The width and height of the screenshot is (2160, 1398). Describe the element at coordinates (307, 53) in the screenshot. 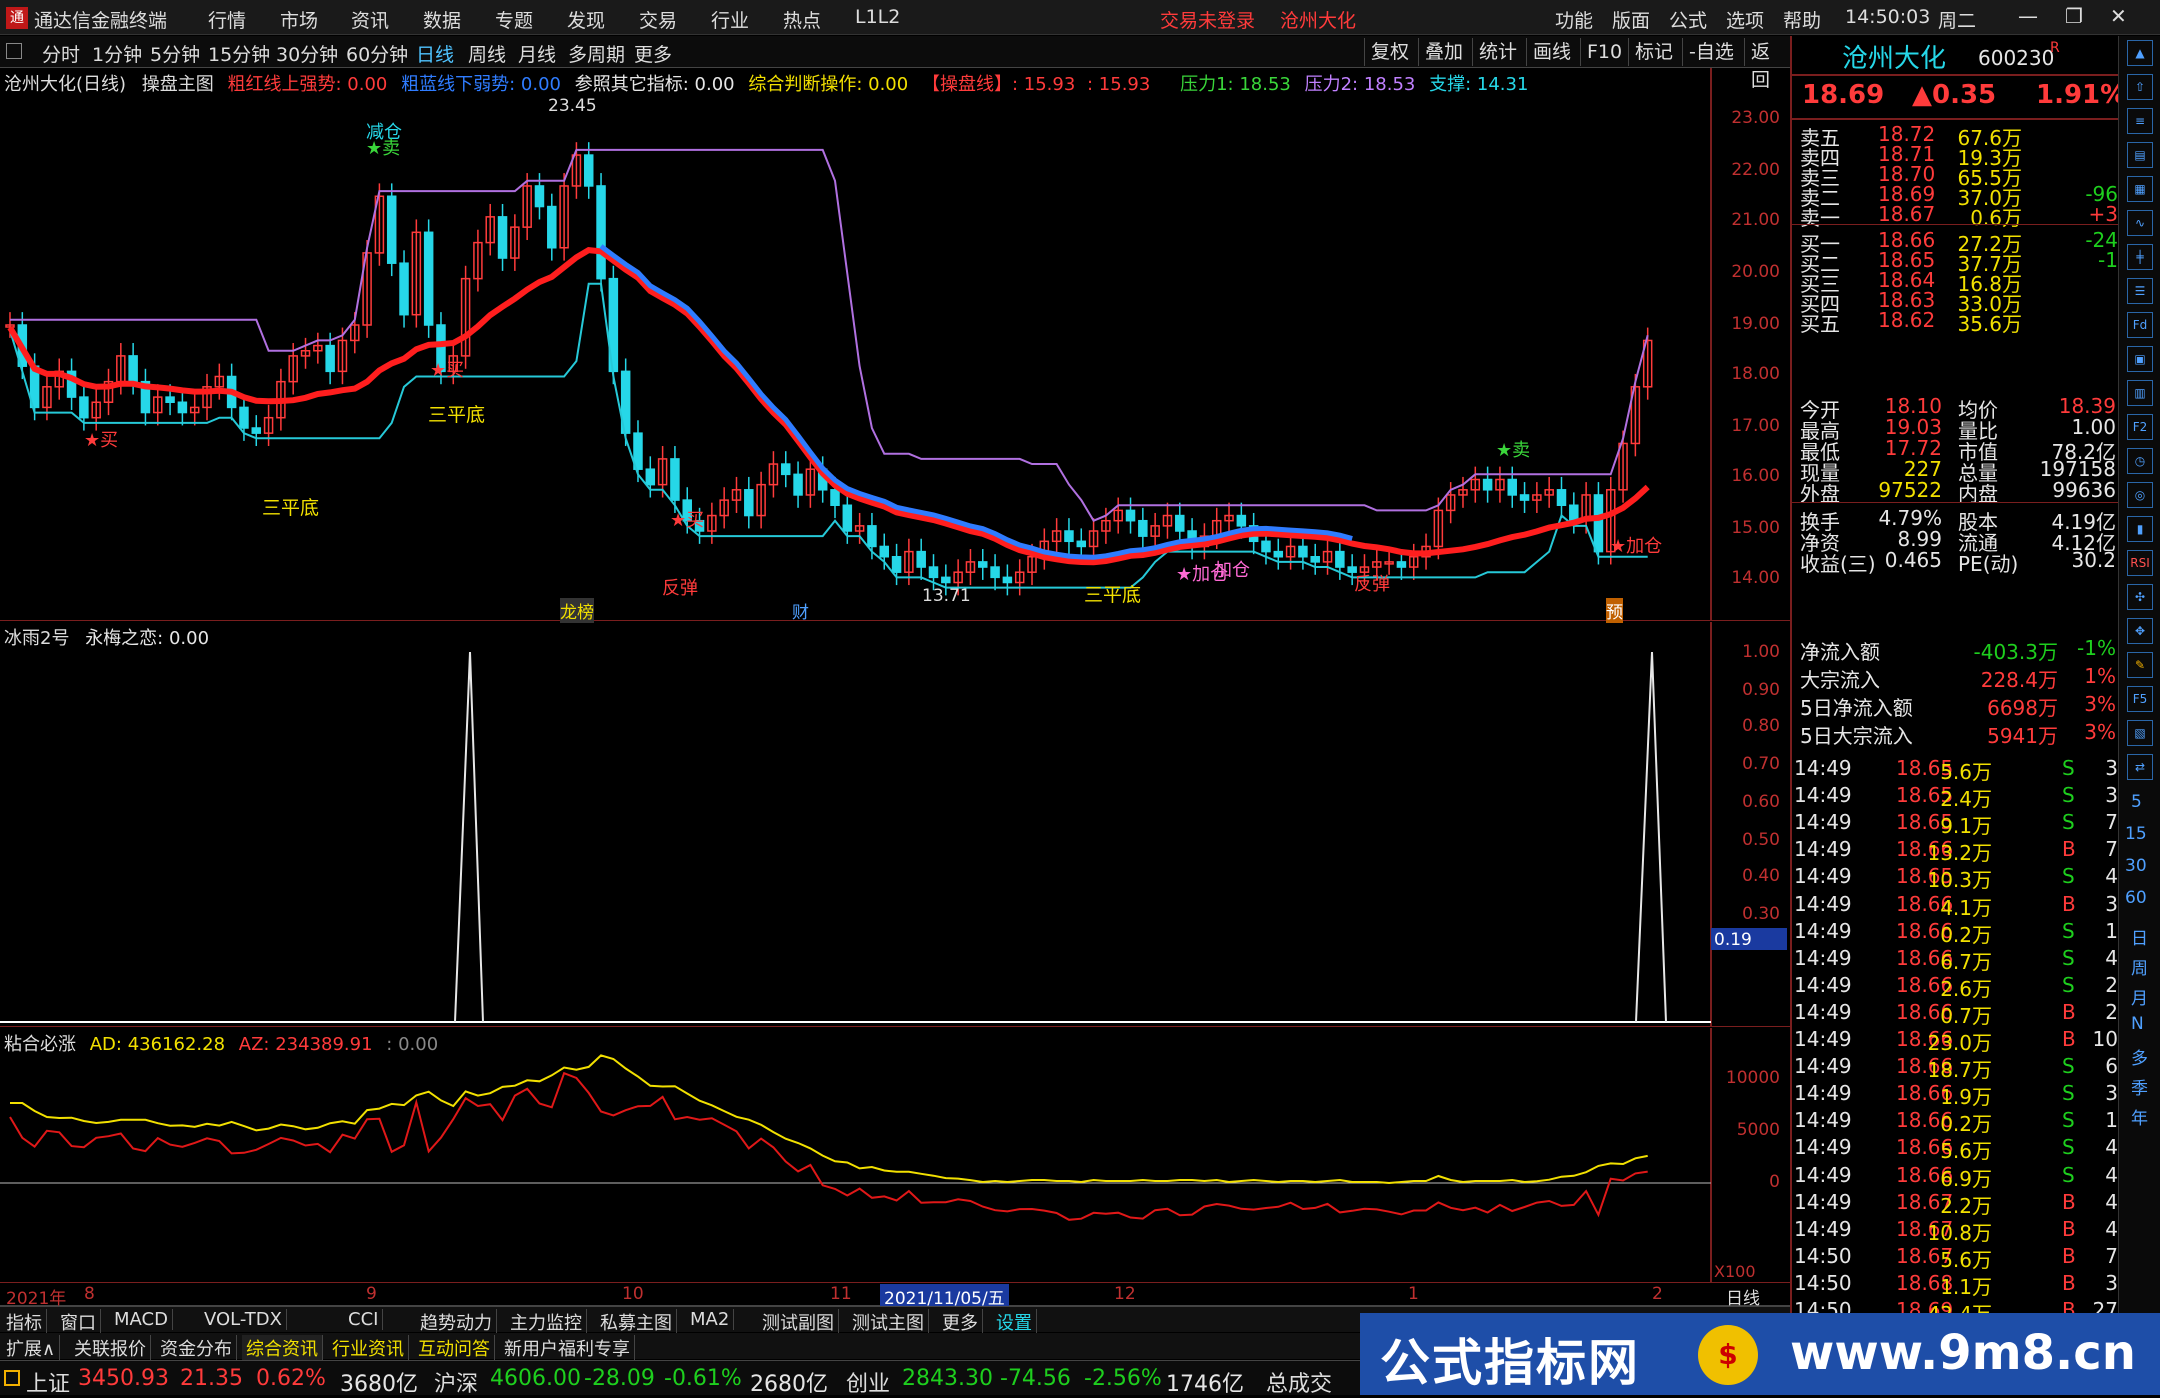

I see `period-30min: 30分钟` at that location.